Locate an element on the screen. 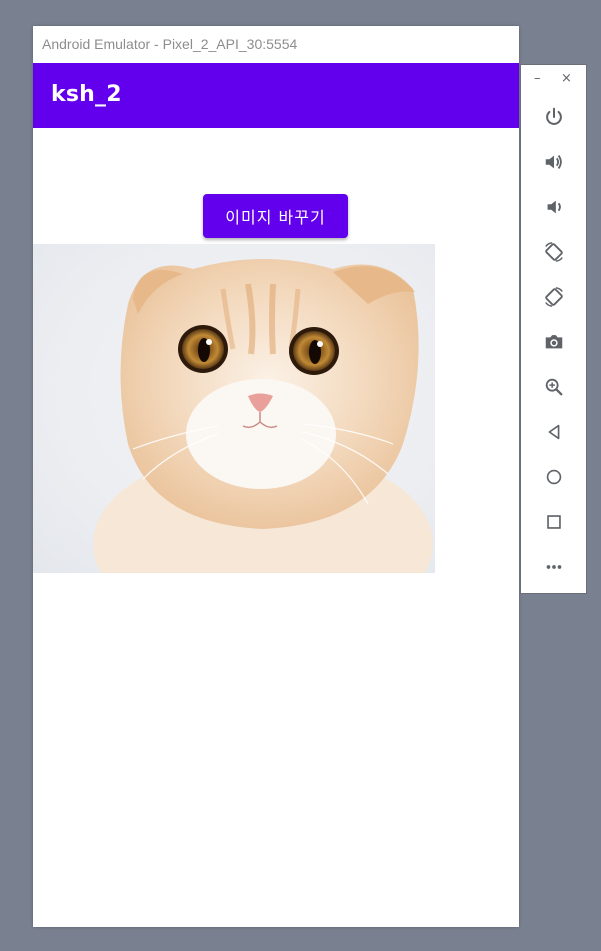 The height and width of the screenshot is (951, 601). volume-down-icon is located at coordinates (554, 207).